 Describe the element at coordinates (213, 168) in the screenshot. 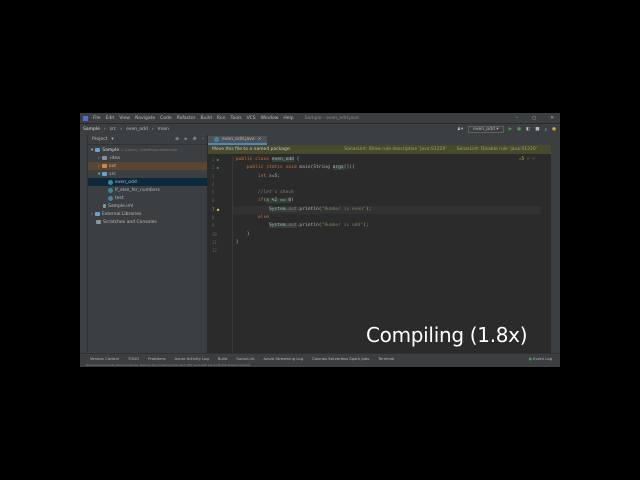

I see `line-number: 2` at that location.